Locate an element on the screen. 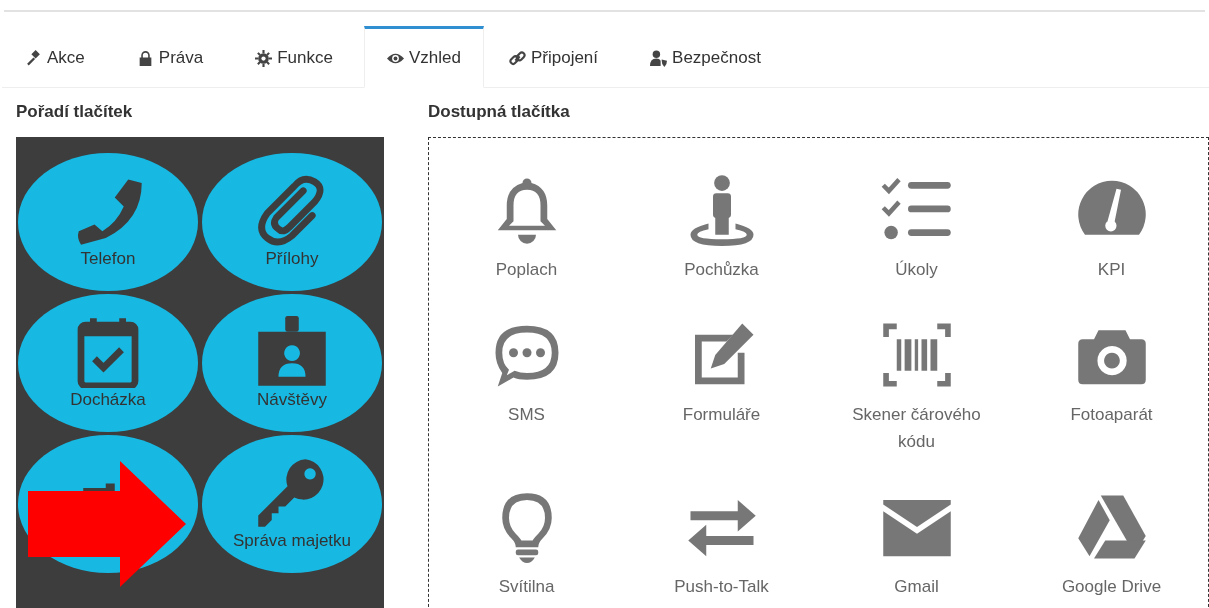  link-icon is located at coordinates (517, 58).